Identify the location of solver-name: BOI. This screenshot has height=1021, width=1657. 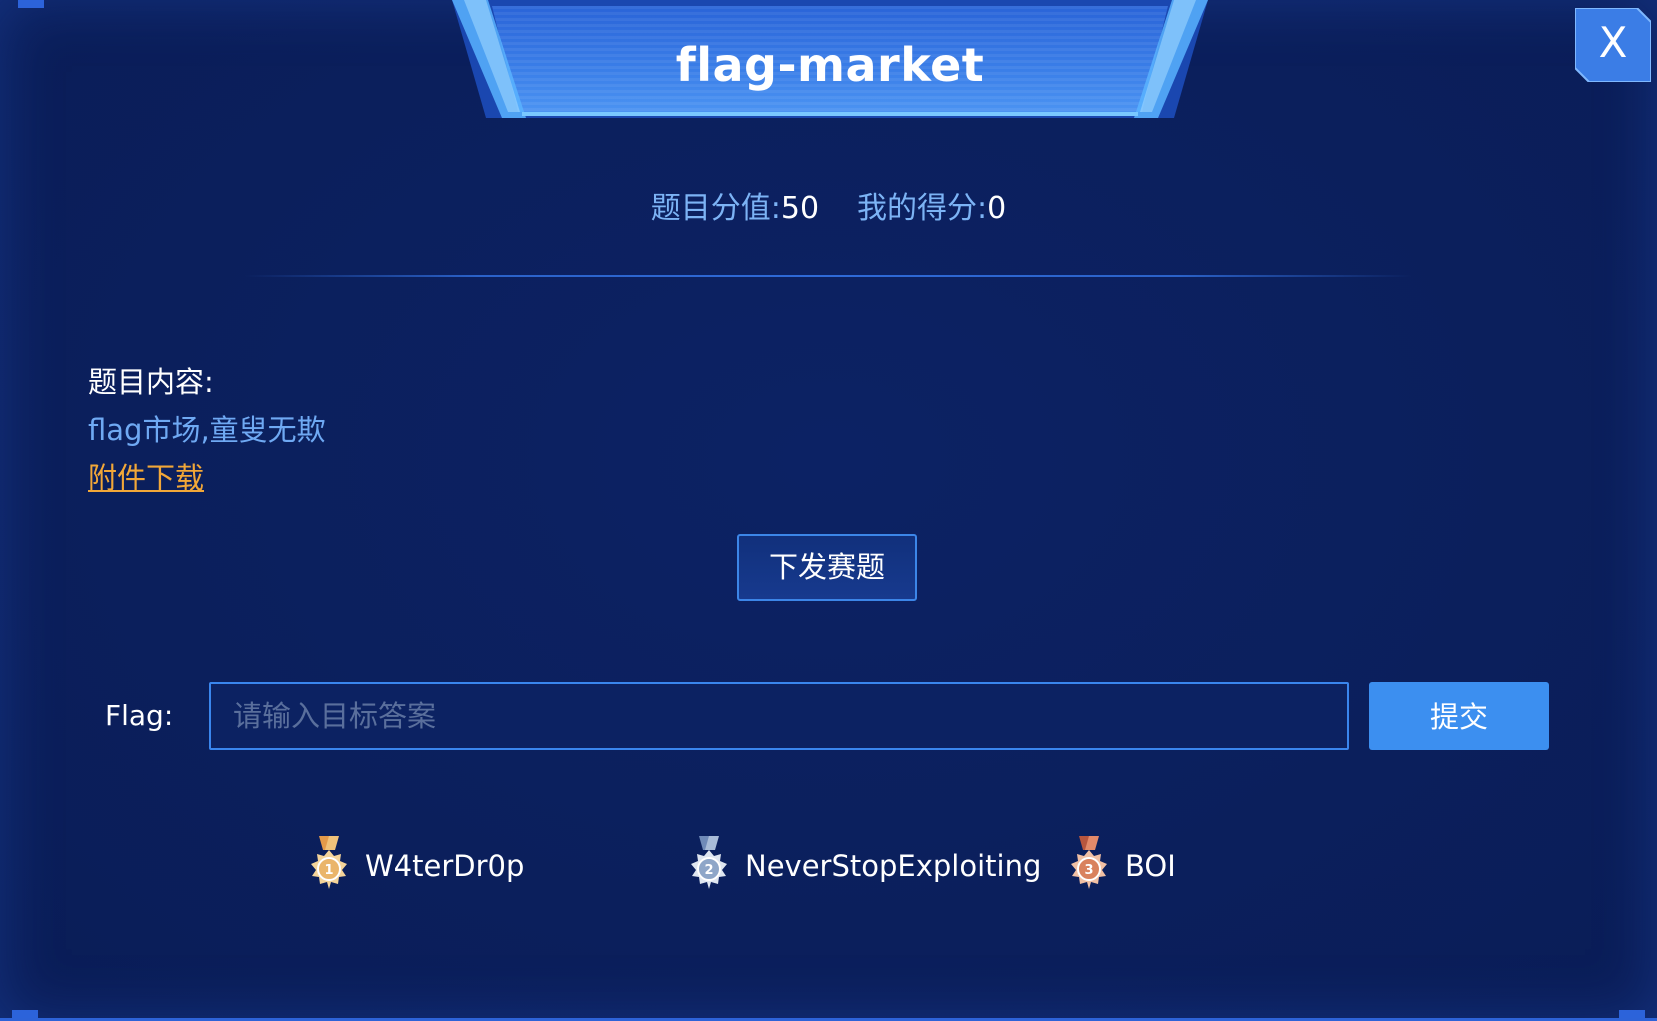
(1150, 866).